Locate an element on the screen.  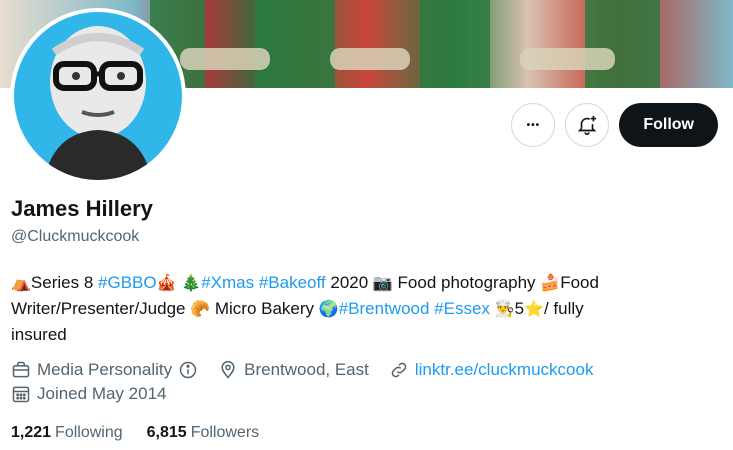
star-emoji: ⭐ is located at coordinates (534, 309).